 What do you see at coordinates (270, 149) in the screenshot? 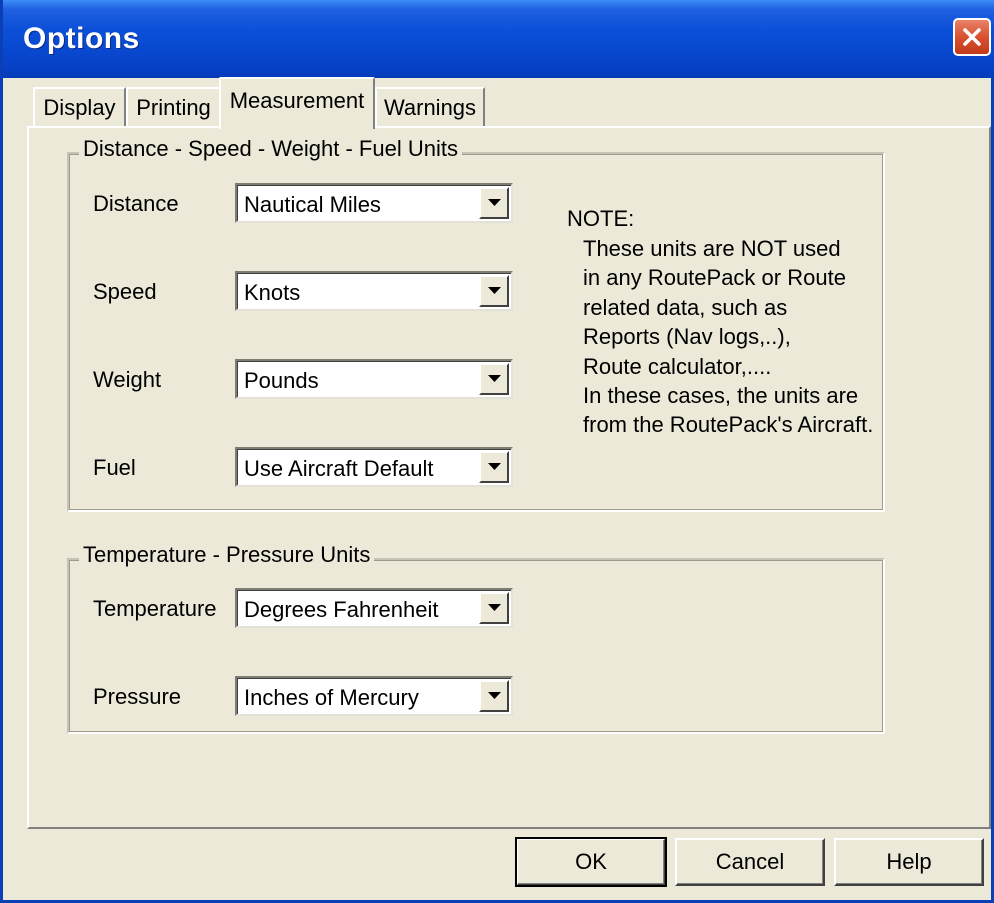
I see `units-group-title: Distance - Speed - Weight - Fuel Units` at bounding box center [270, 149].